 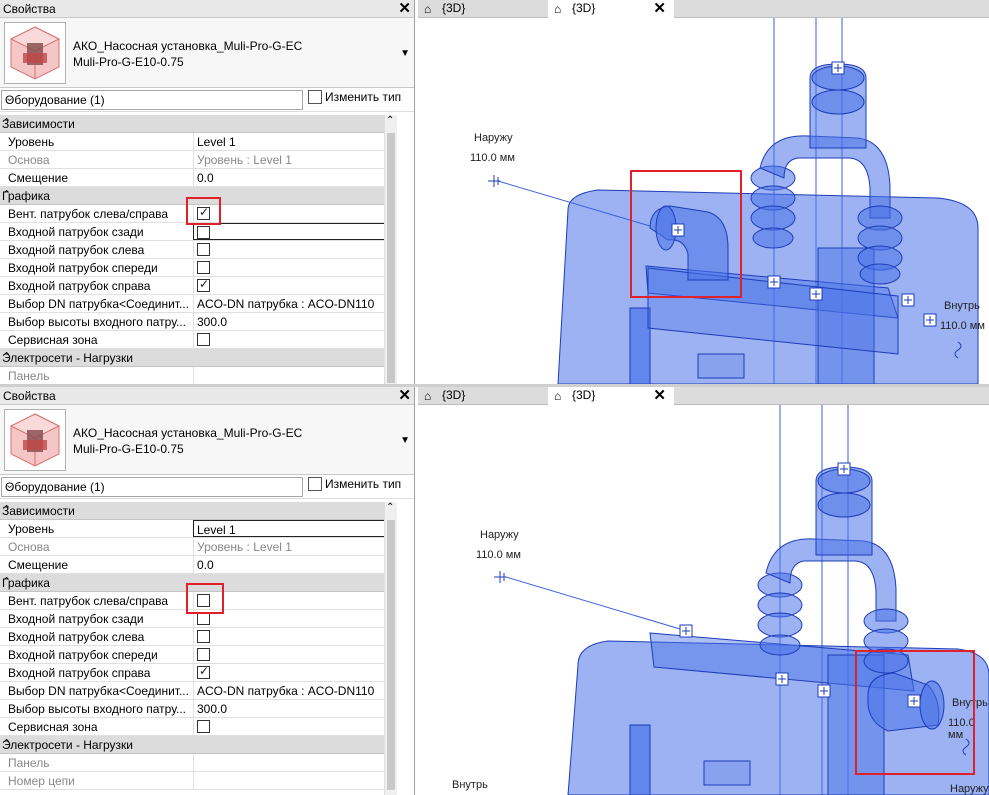 What do you see at coordinates (203, 232) in the screenshot?
I see `inlet-back-checkbox` at bounding box center [203, 232].